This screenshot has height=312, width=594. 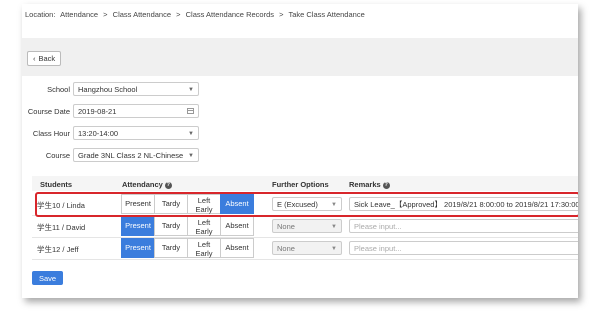 I want to click on class-hour-row: Class Hour 13:20-14:00 ▼, so click(x=110, y=133).